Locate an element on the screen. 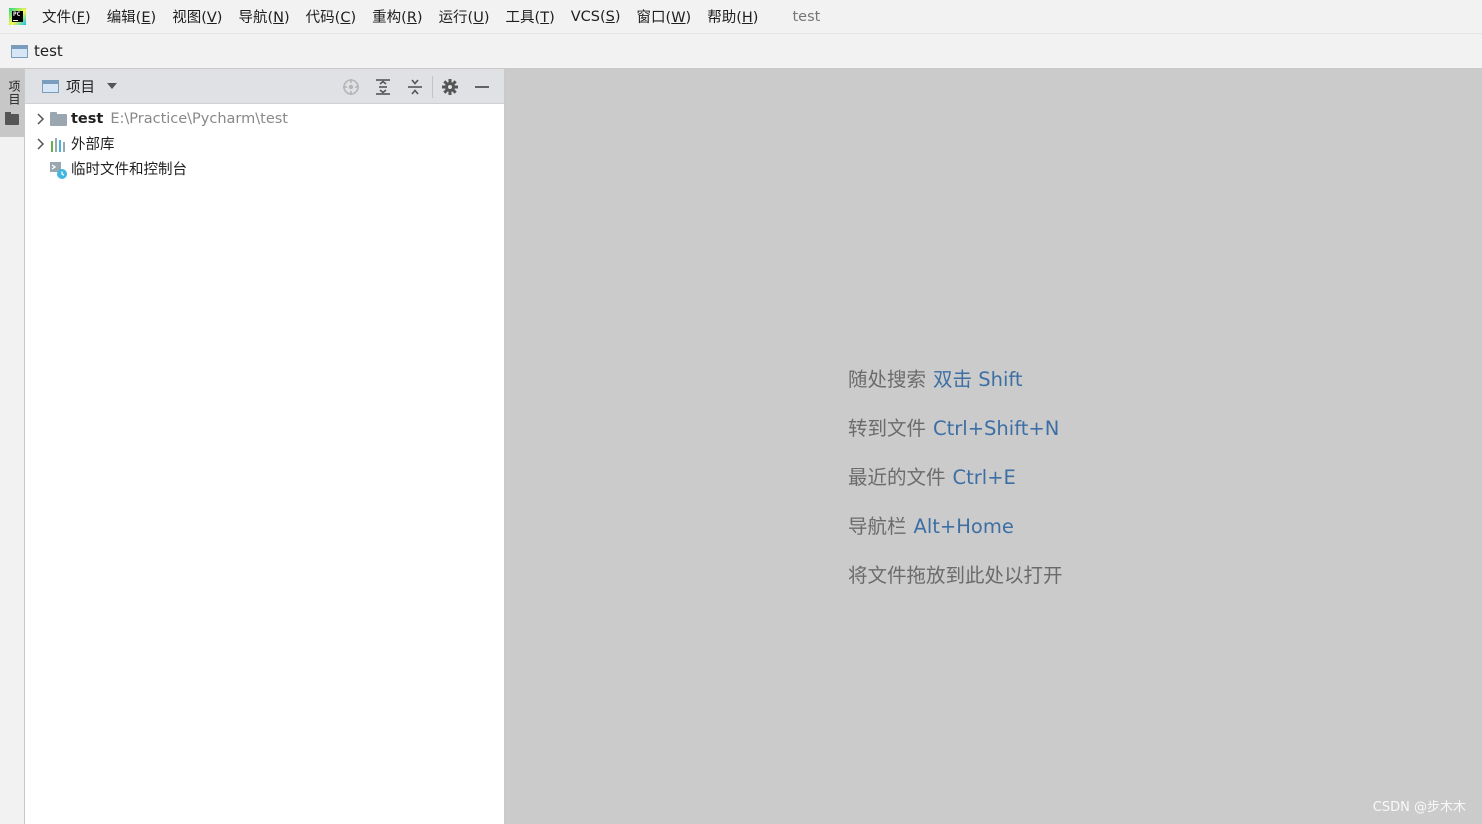 The width and height of the screenshot is (1482, 824). expand-all-button is located at coordinates (383, 86).